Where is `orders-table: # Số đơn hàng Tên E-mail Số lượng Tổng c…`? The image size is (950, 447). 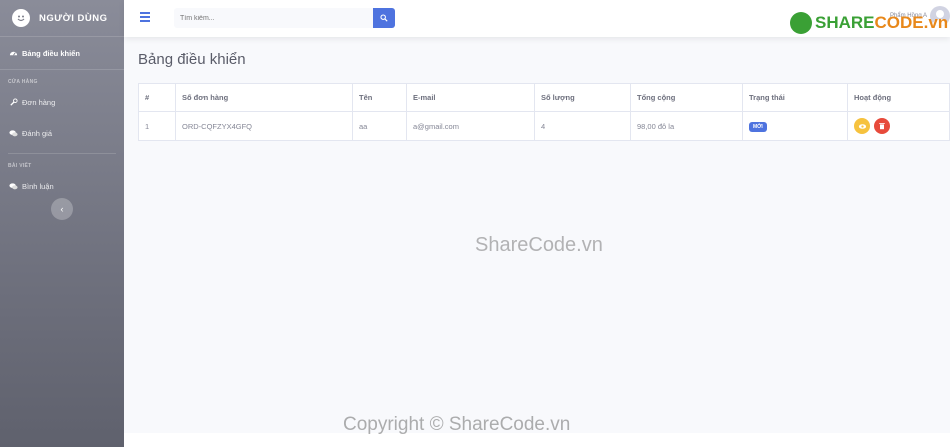
orders-table: # Số đơn hàng Tên E-mail Số lượng Tổng c… is located at coordinates (544, 112).